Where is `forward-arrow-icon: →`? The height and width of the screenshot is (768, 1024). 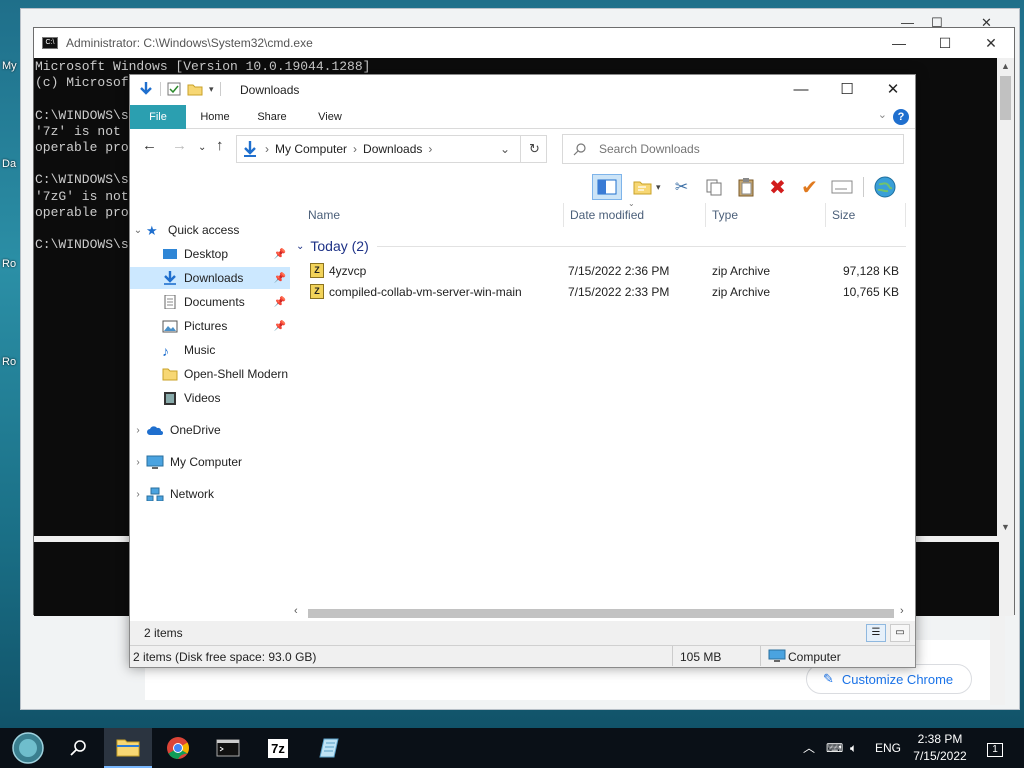
forward-arrow-icon: → is located at coordinates (179, 145).